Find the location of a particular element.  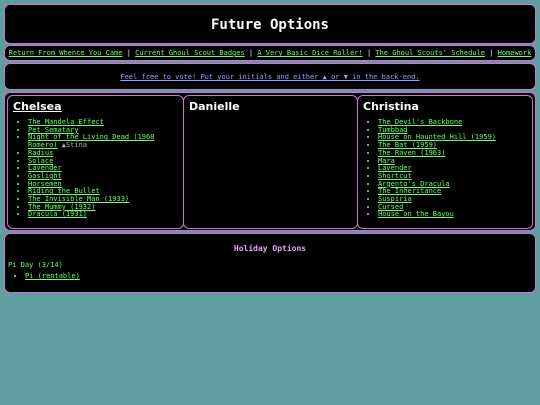

page-title: Future Options is located at coordinates (269, 25).